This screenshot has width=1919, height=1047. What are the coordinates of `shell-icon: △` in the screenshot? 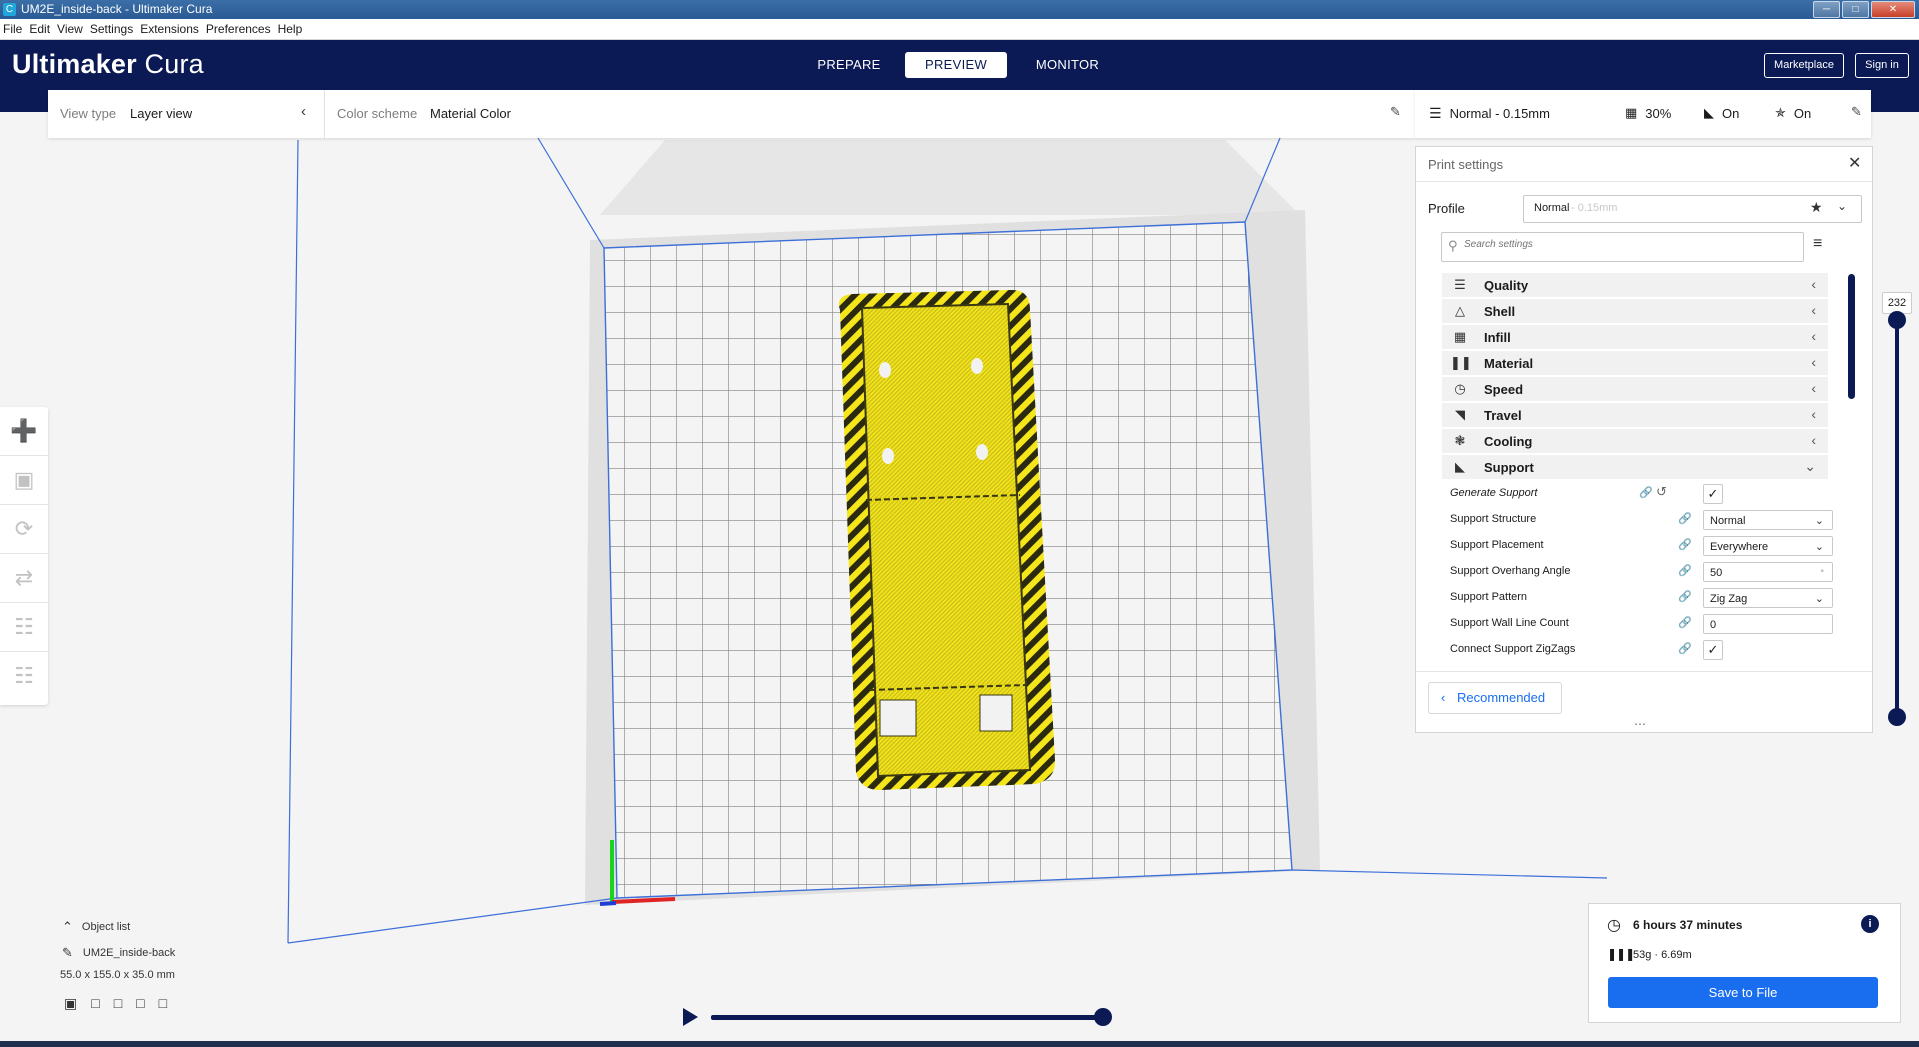 It's located at (1460, 310).